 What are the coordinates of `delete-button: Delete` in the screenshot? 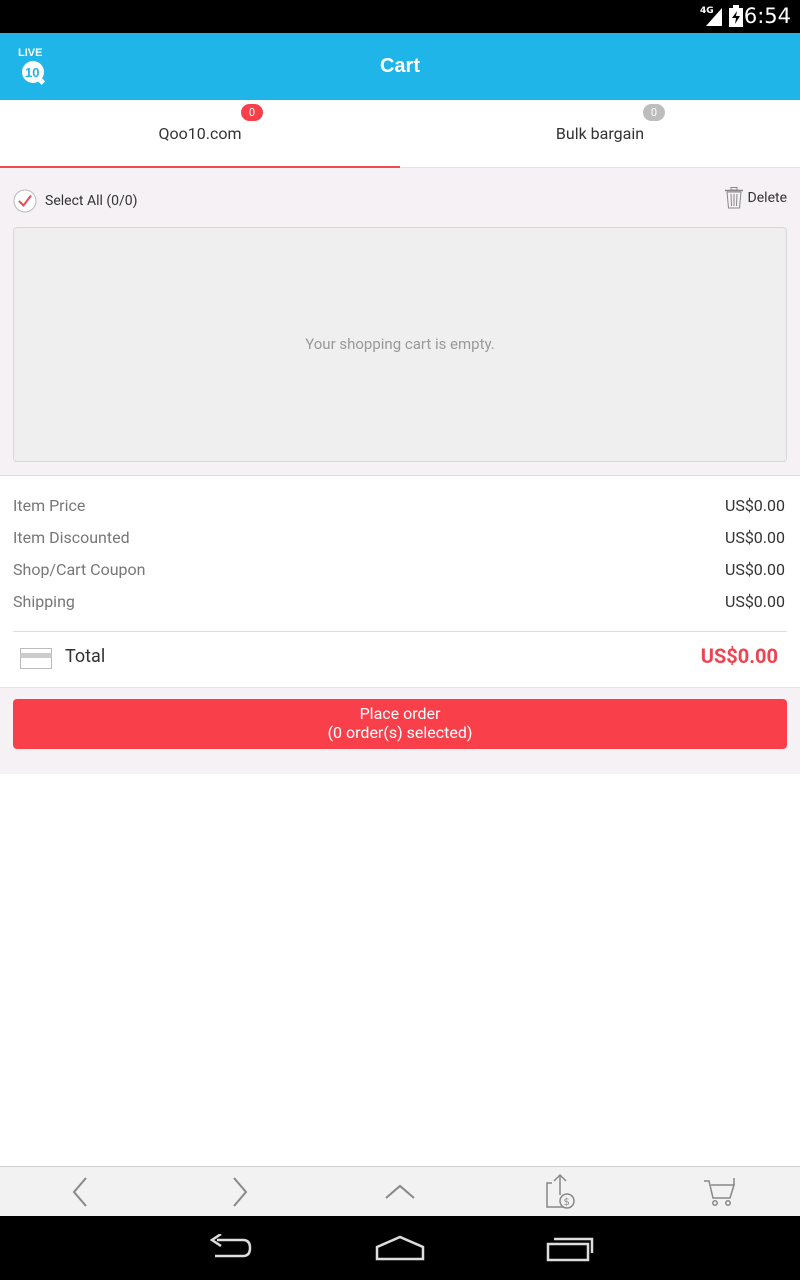 It's located at (755, 198).